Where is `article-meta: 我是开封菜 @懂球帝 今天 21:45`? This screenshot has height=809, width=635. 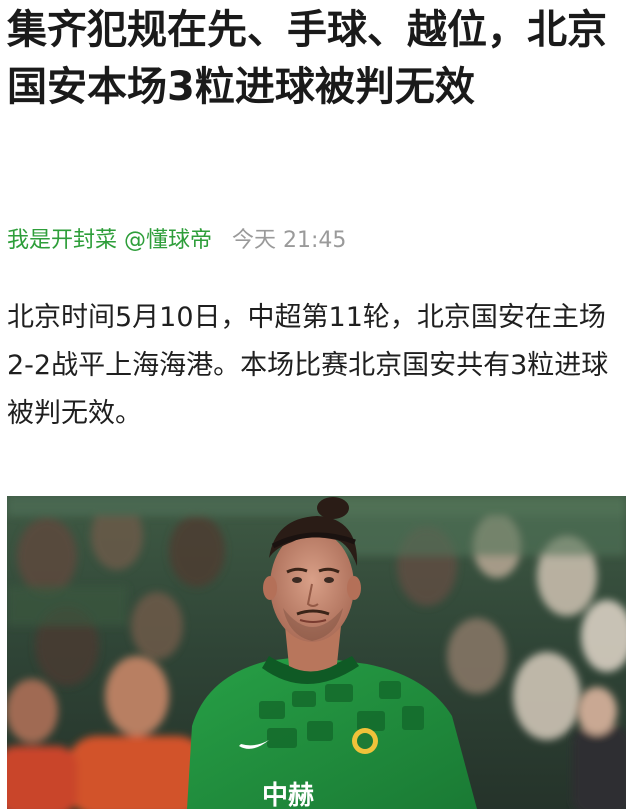 article-meta: 我是开封菜 @懂球帝 今天 21:45 is located at coordinates (176, 238).